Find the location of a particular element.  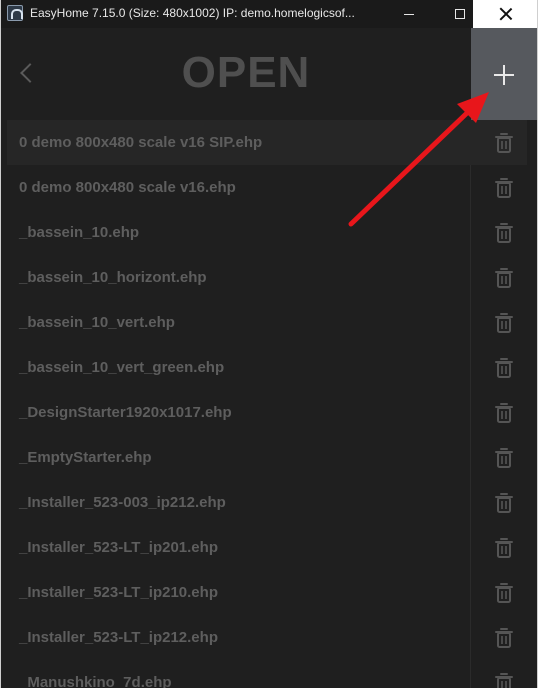

file-name: _Installer_523-003_ip212.ehp is located at coordinates (122, 502).